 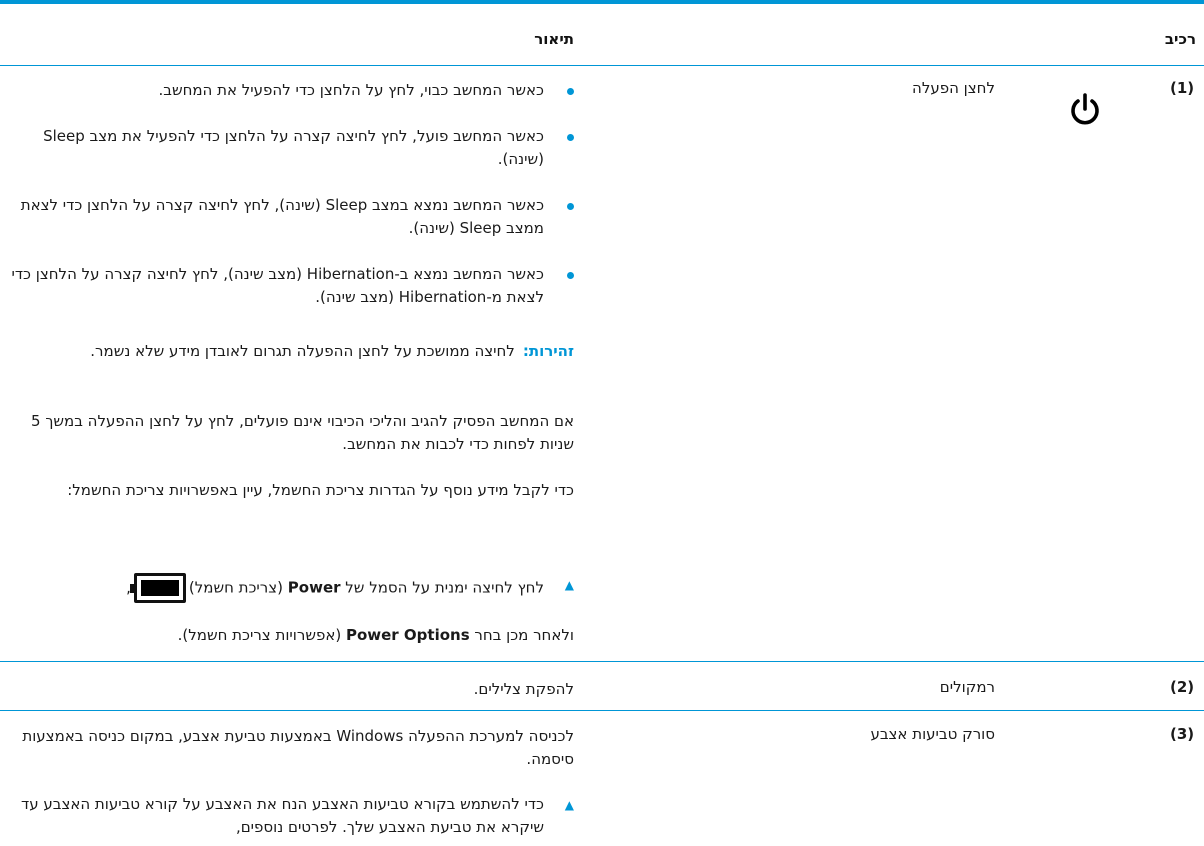 I want to click on header-rule, so click(x=602, y=65).